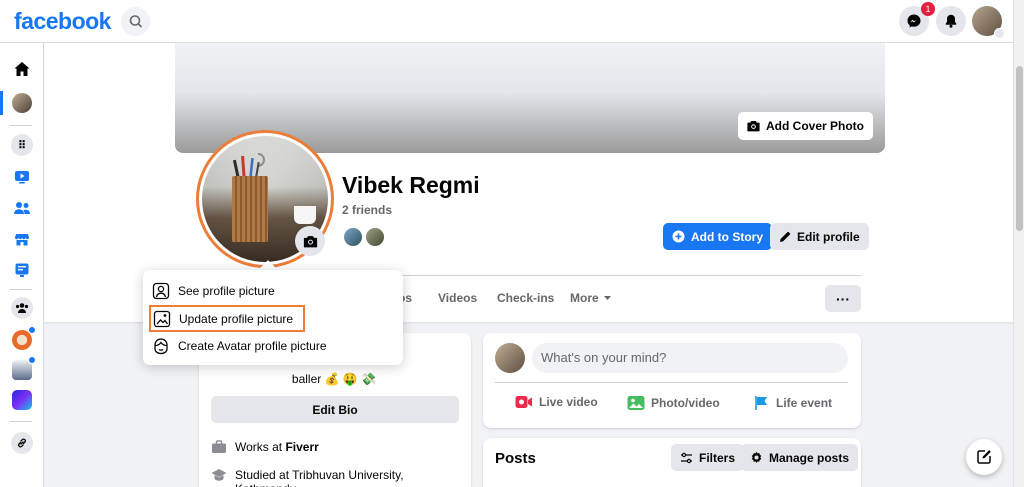 Image resolution: width=1024 pixels, height=487 pixels. I want to click on edit-bio-button: Edit Bio, so click(335, 409).